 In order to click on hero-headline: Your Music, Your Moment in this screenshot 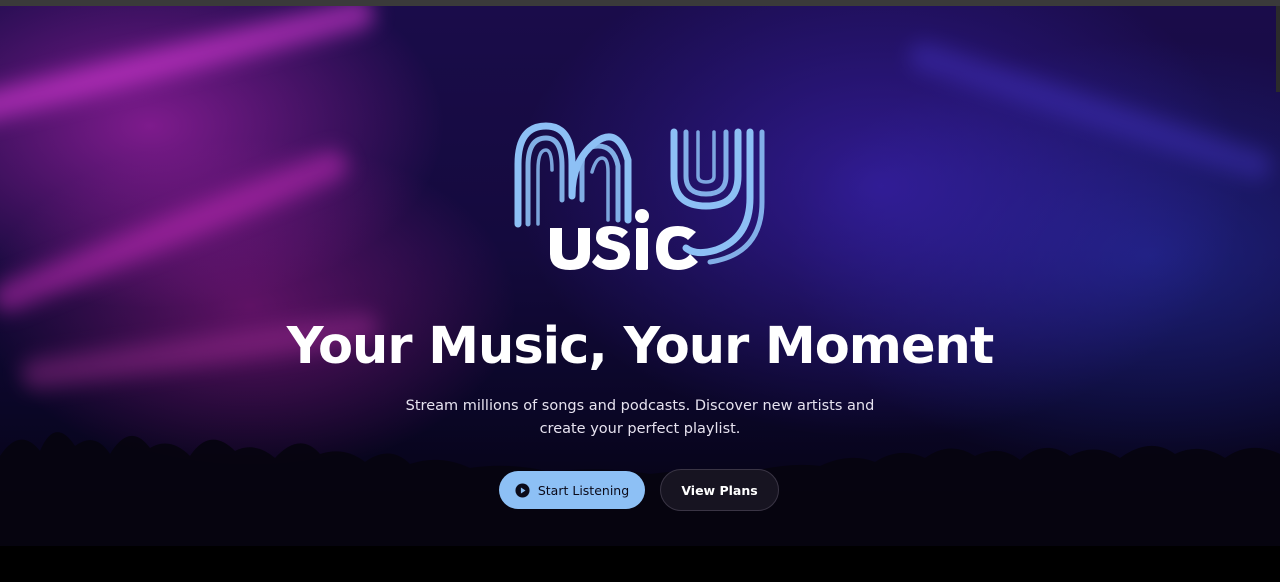, I will do `click(640, 346)`.